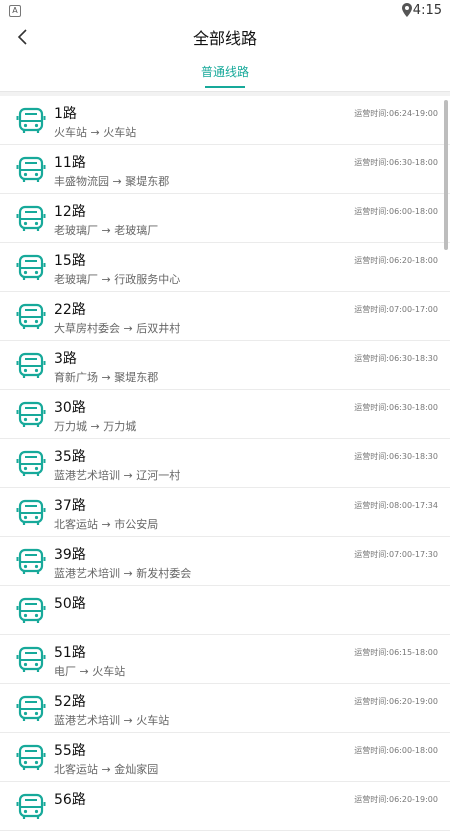 The height and width of the screenshot is (831, 450). What do you see at coordinates (225, 316) in the screenshot?
I see `route-row: 22路大草房村委会 → 后双井村 运营时间:07:00-17:00` at bounding box center [225, 316].